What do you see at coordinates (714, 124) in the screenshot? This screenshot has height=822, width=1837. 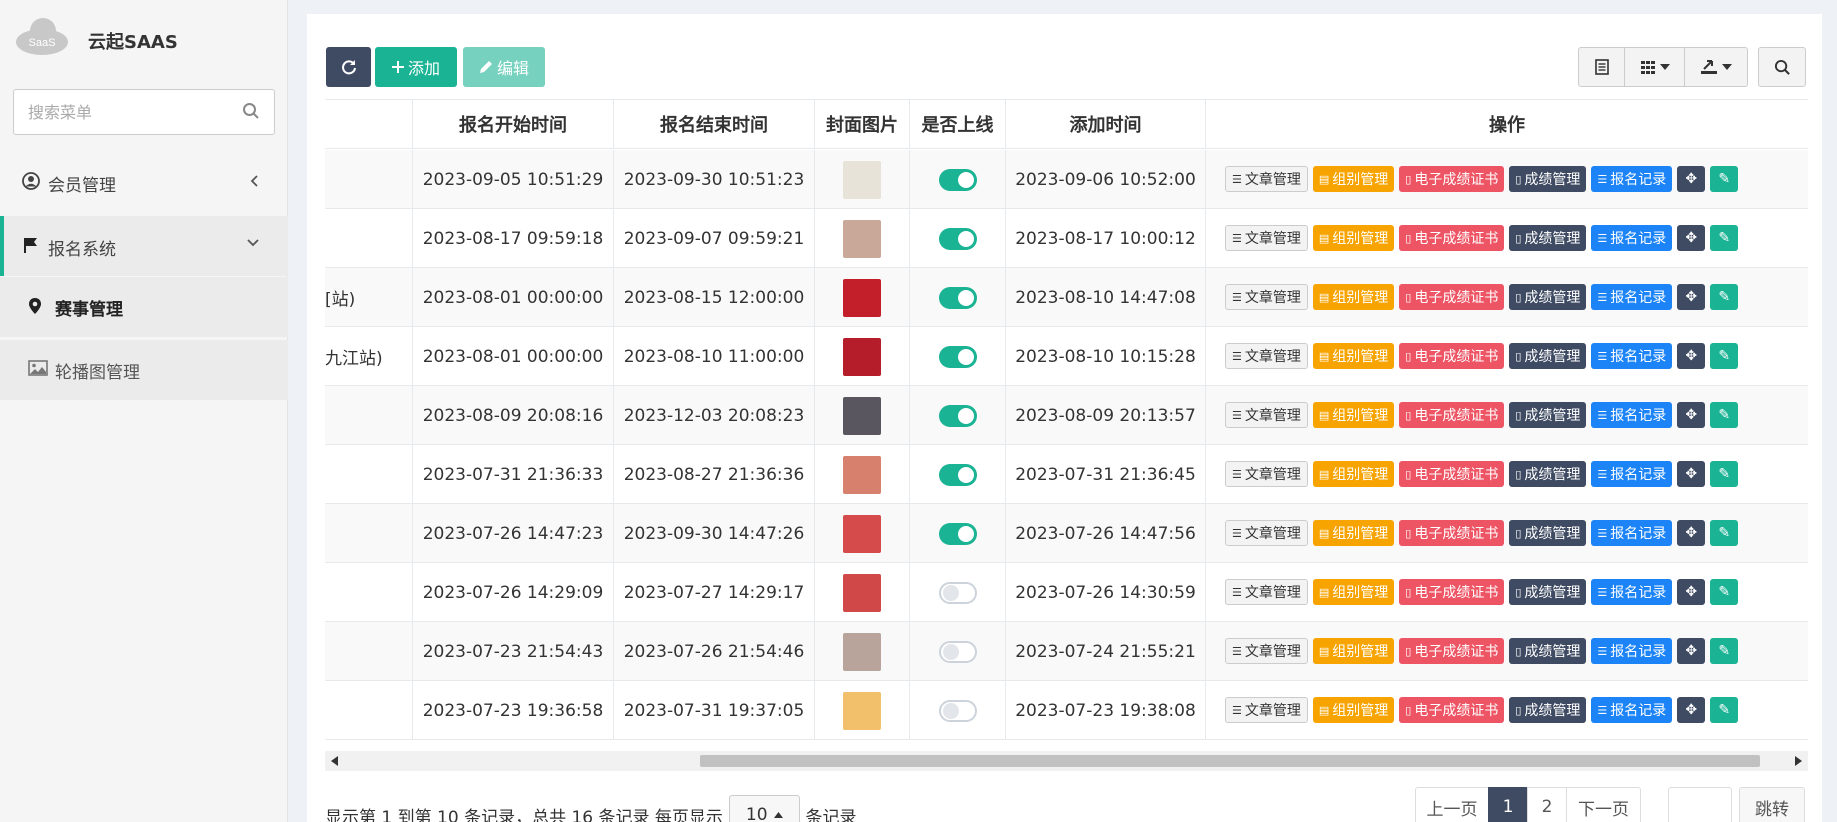 I see `header-cell-end-time: 报名结束时间` at bounding box center [714, 124].